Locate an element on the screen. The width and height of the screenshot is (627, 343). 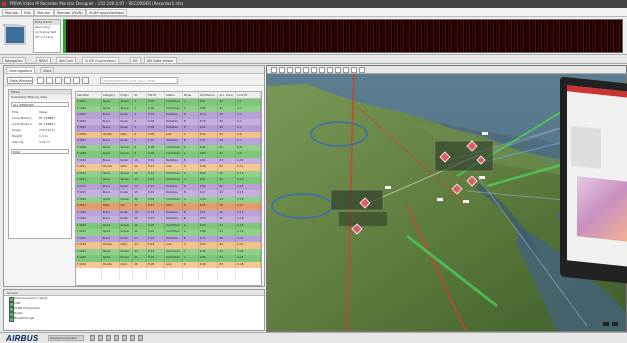
doc-tab-aim-link: Aim Link is located at coordinates (66, 60).